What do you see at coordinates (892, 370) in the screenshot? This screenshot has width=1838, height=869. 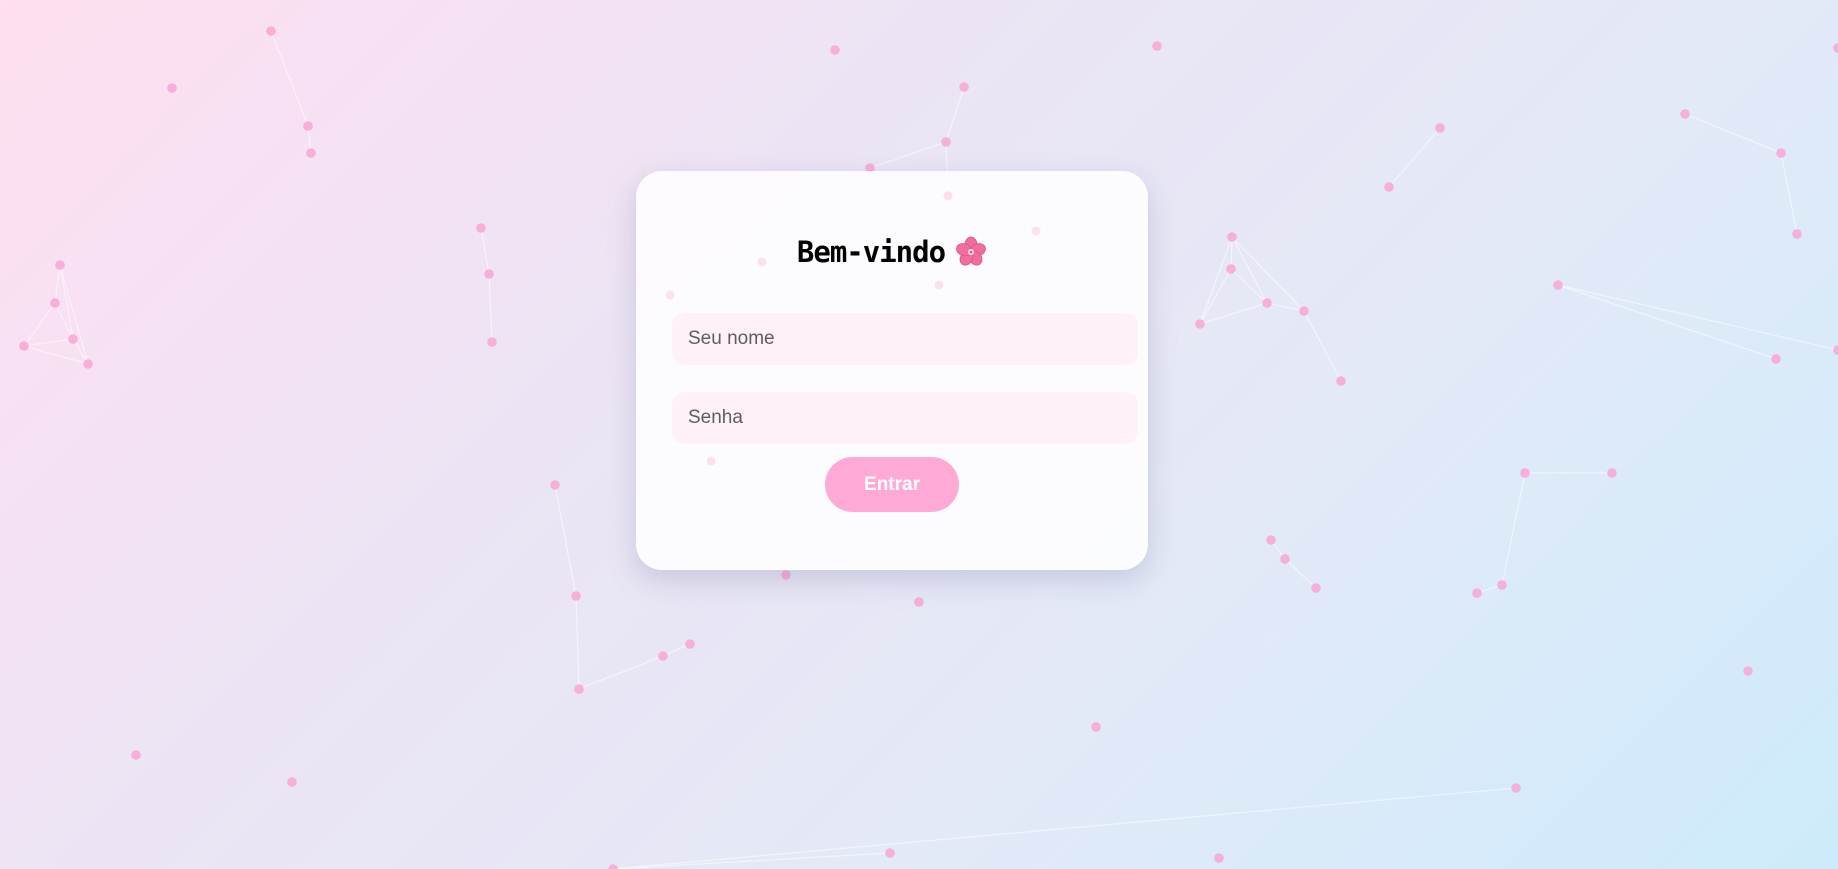 I see `login-card: Bem-vindo Entrar` at bounding box center [892, 370].